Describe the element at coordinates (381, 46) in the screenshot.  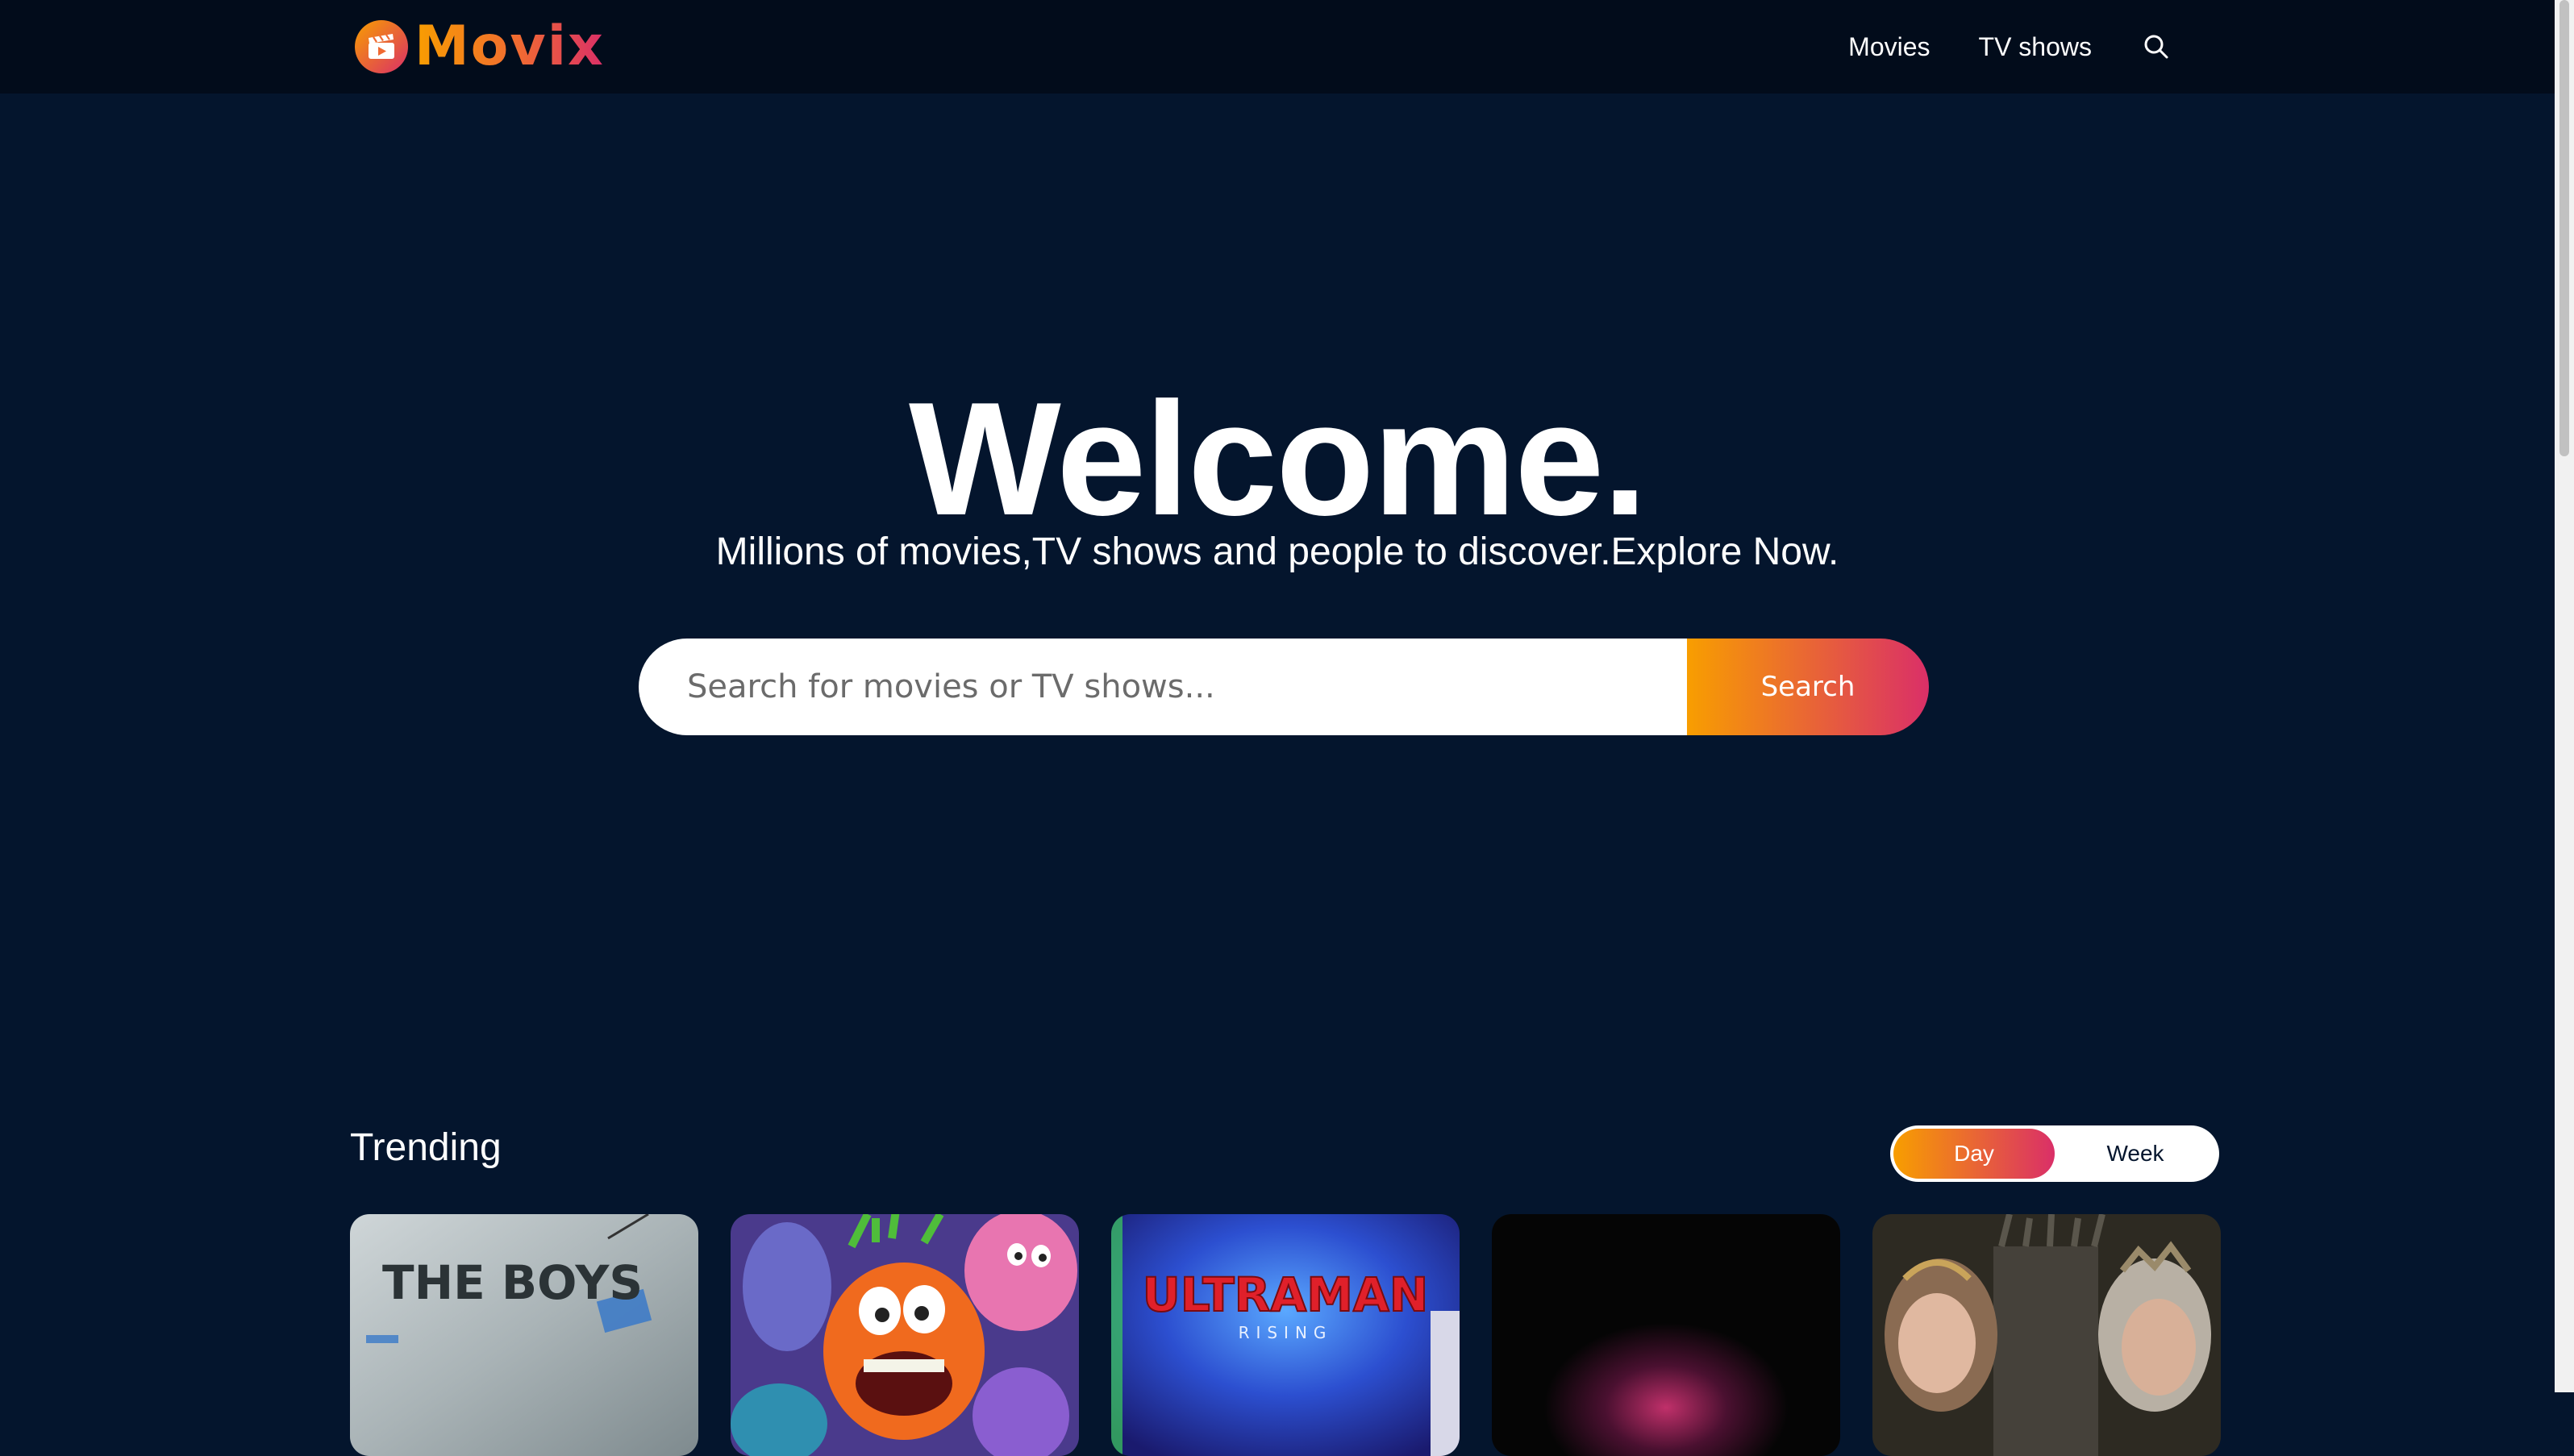
I see `clapperboard-icon` at that location.